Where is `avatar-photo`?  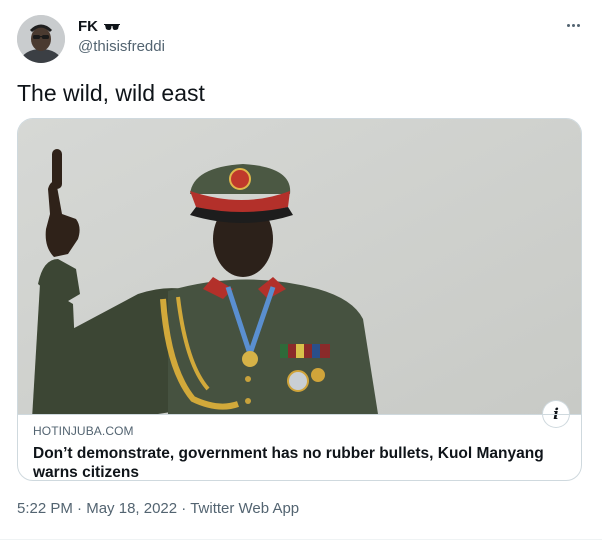 avatar-photo is located at coordinates (41, 39).